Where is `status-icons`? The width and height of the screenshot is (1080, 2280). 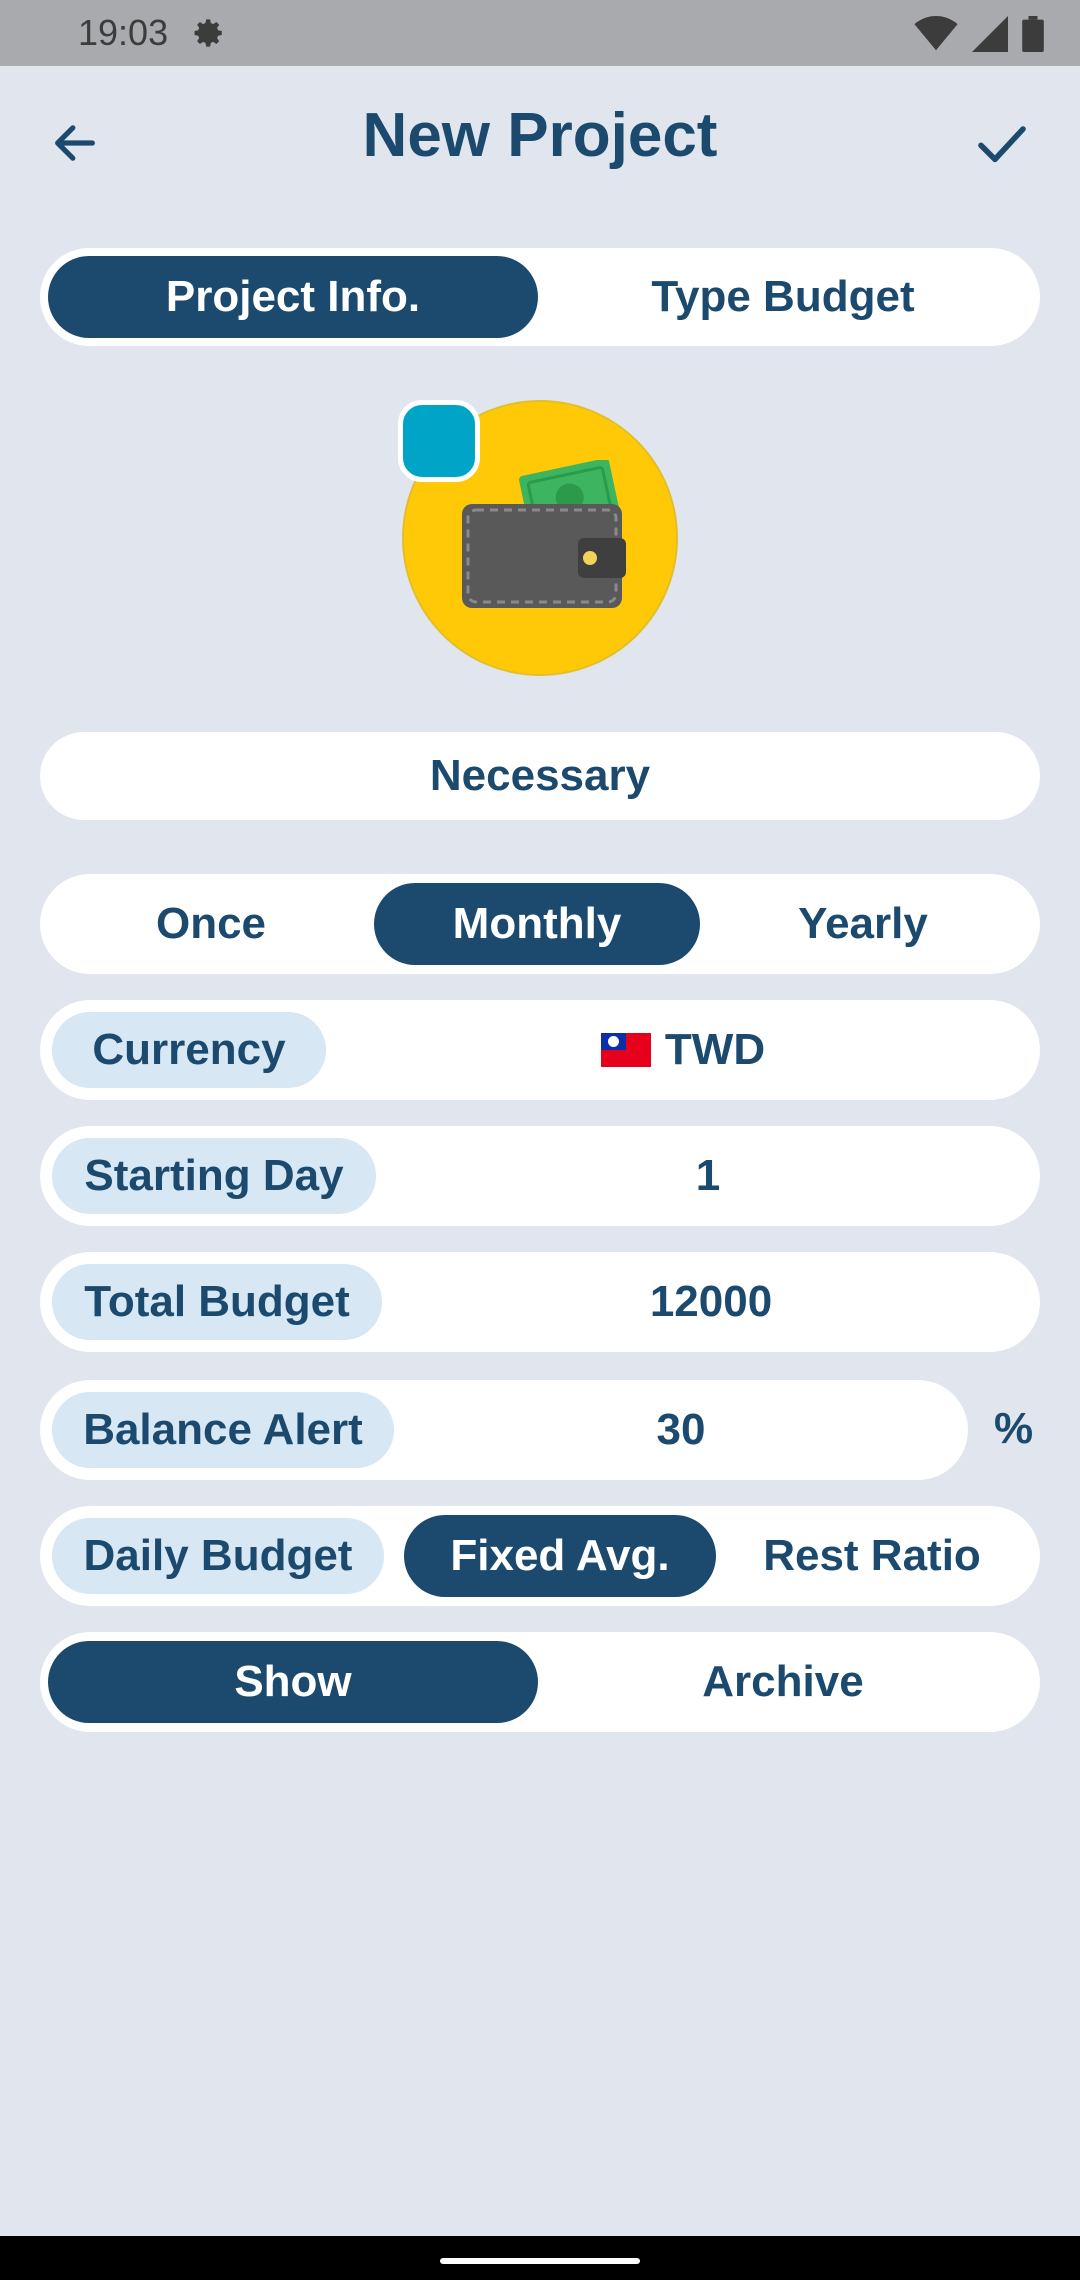
status-icons is located at coordinates (979, 34).